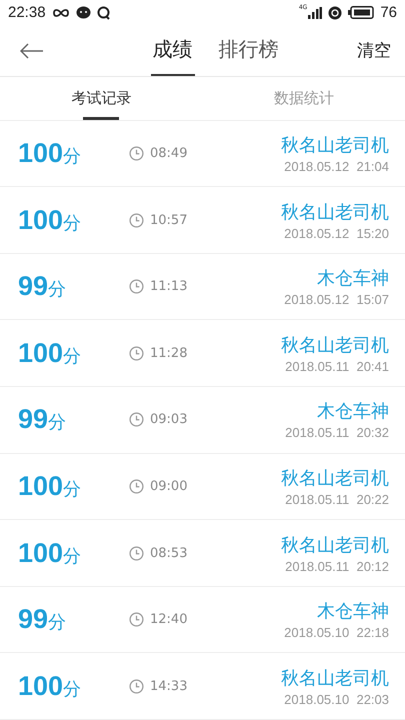 Image resolution: width=405 pixels, height=720 pixels. Describe the element at coordinates (61, 13) in the screenshot. I see `infinity-icon` at that location.